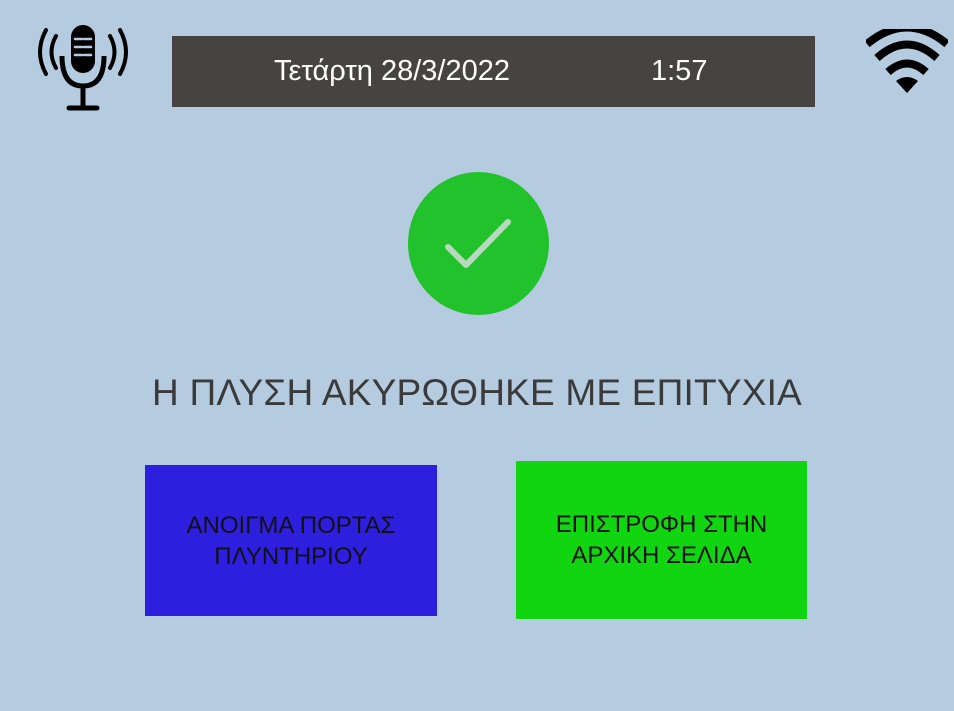 This screenshot has height=711, width=954. I want to click on current-date: Τετάρτη 28/3/2022, so click(392, 71).